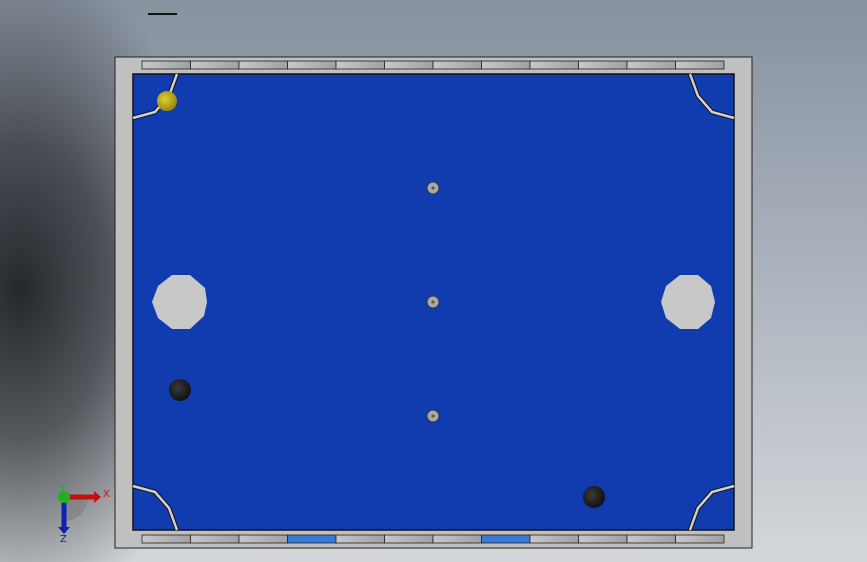 The width and height of the screenshot is (867, 562). What do you see at coordinates (84, 514) in the screenshot?
I see `orientation-triad: X Y Z` at bounding box center [84, 514].